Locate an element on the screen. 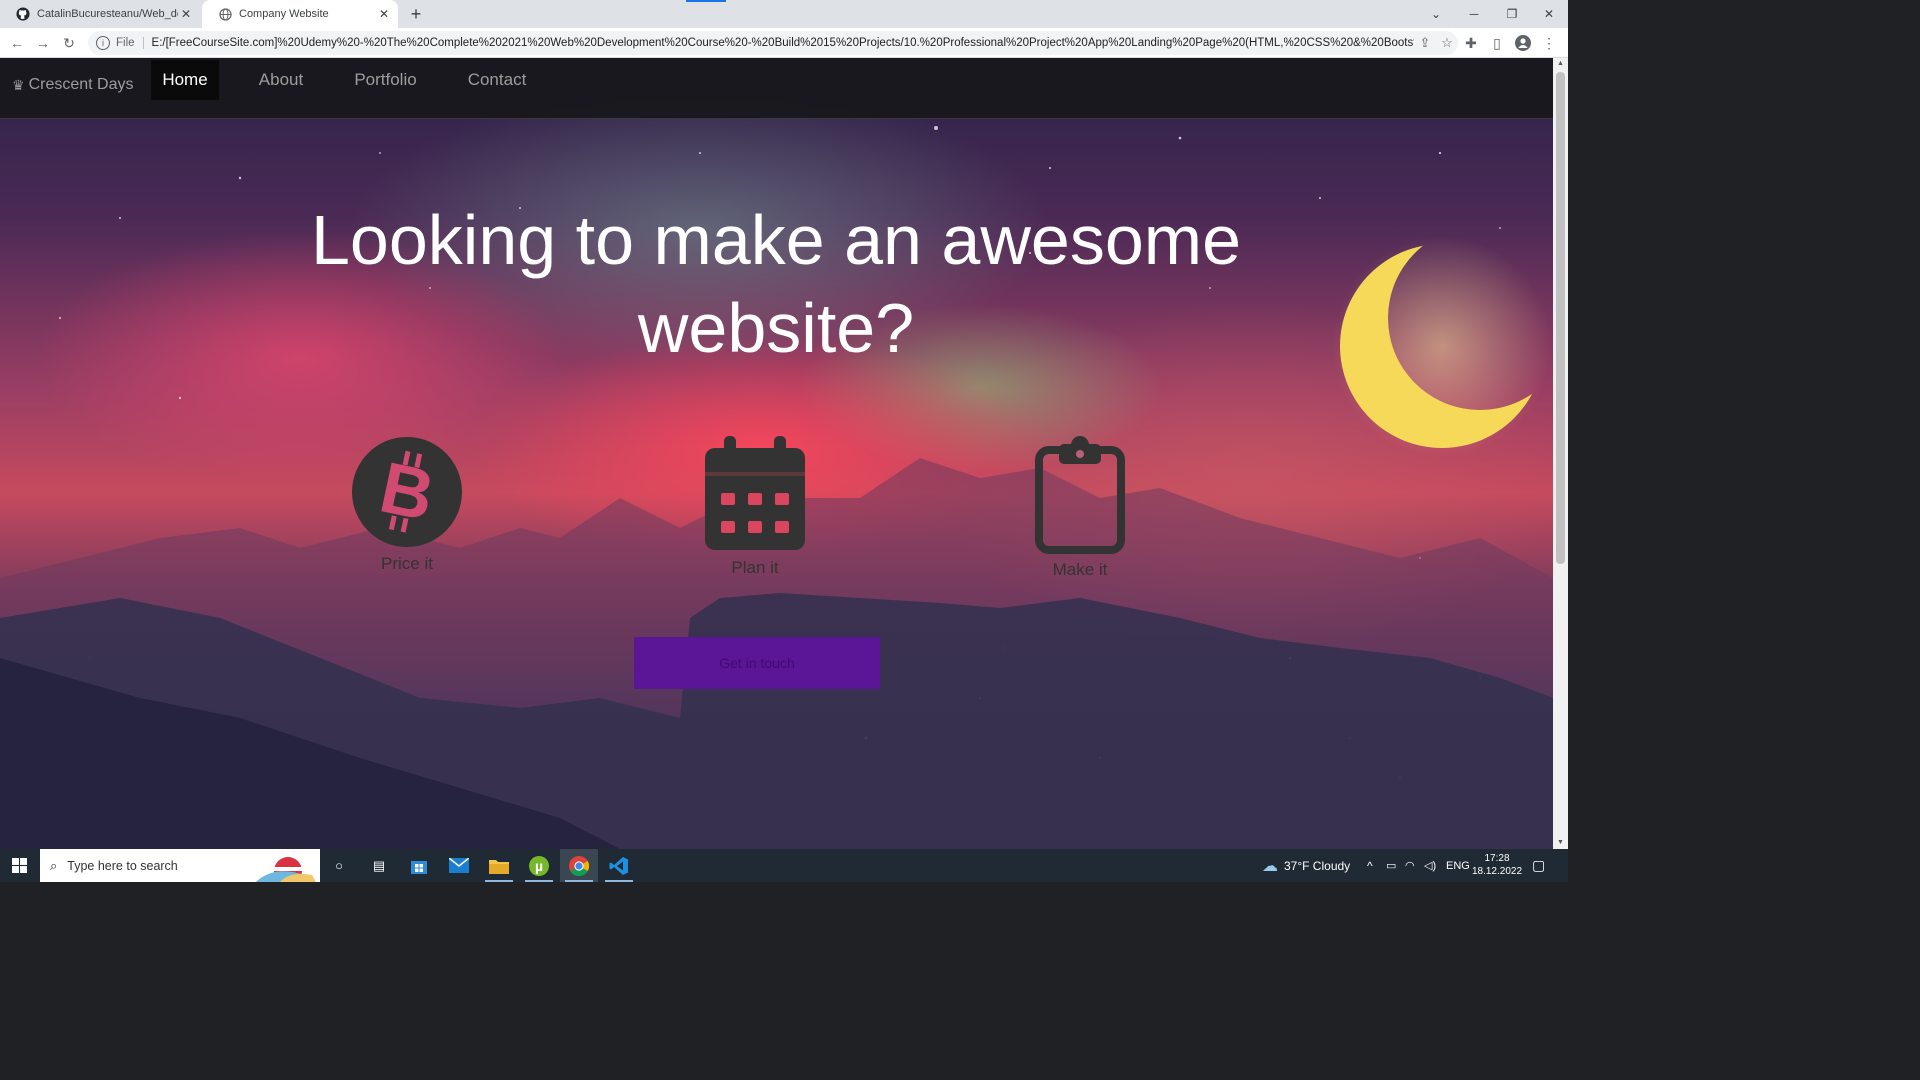 The height and width of the screenshot is (1080, 1920). scroll-up-icon: ▲ is located at coordinates (1560, 64).